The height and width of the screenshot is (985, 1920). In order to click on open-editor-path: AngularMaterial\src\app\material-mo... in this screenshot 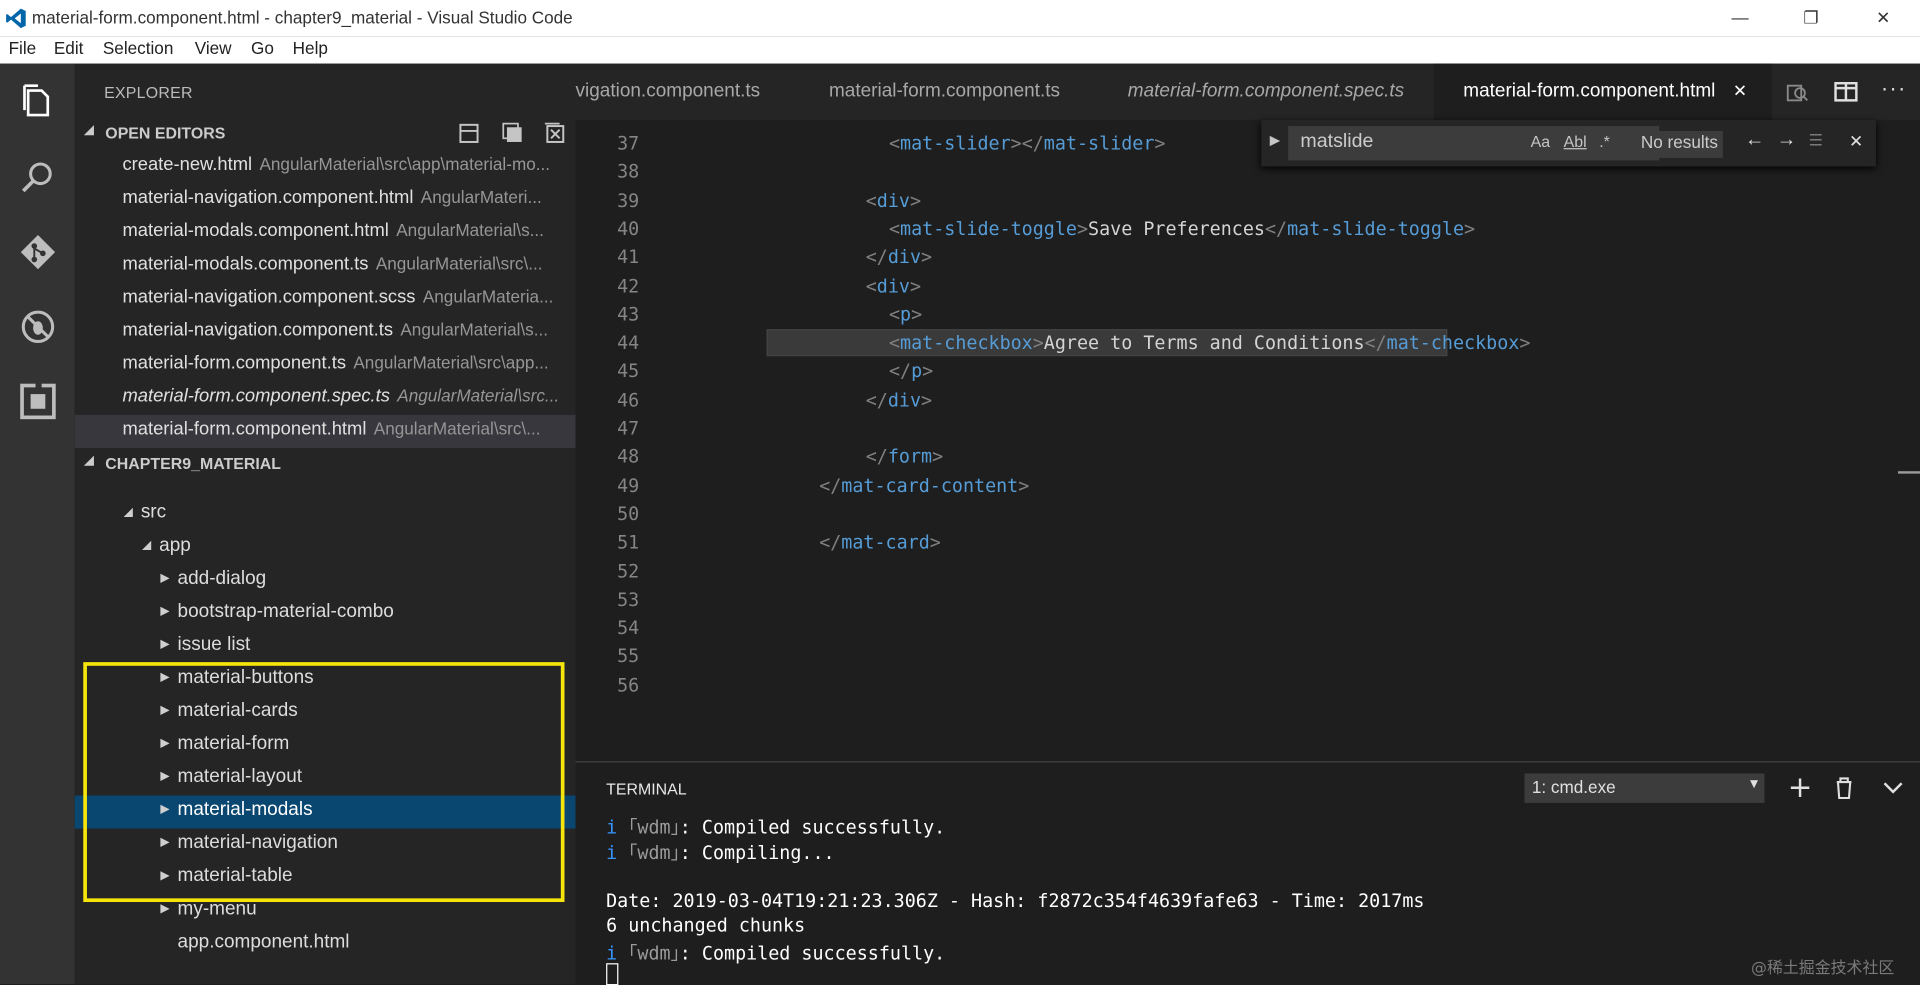, I will do `click(405, 164)`.